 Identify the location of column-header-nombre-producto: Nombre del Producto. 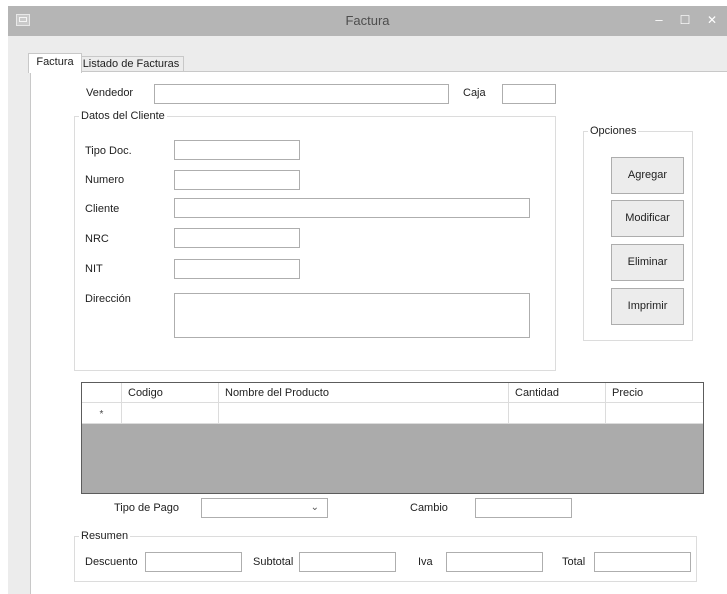
(364, 393).